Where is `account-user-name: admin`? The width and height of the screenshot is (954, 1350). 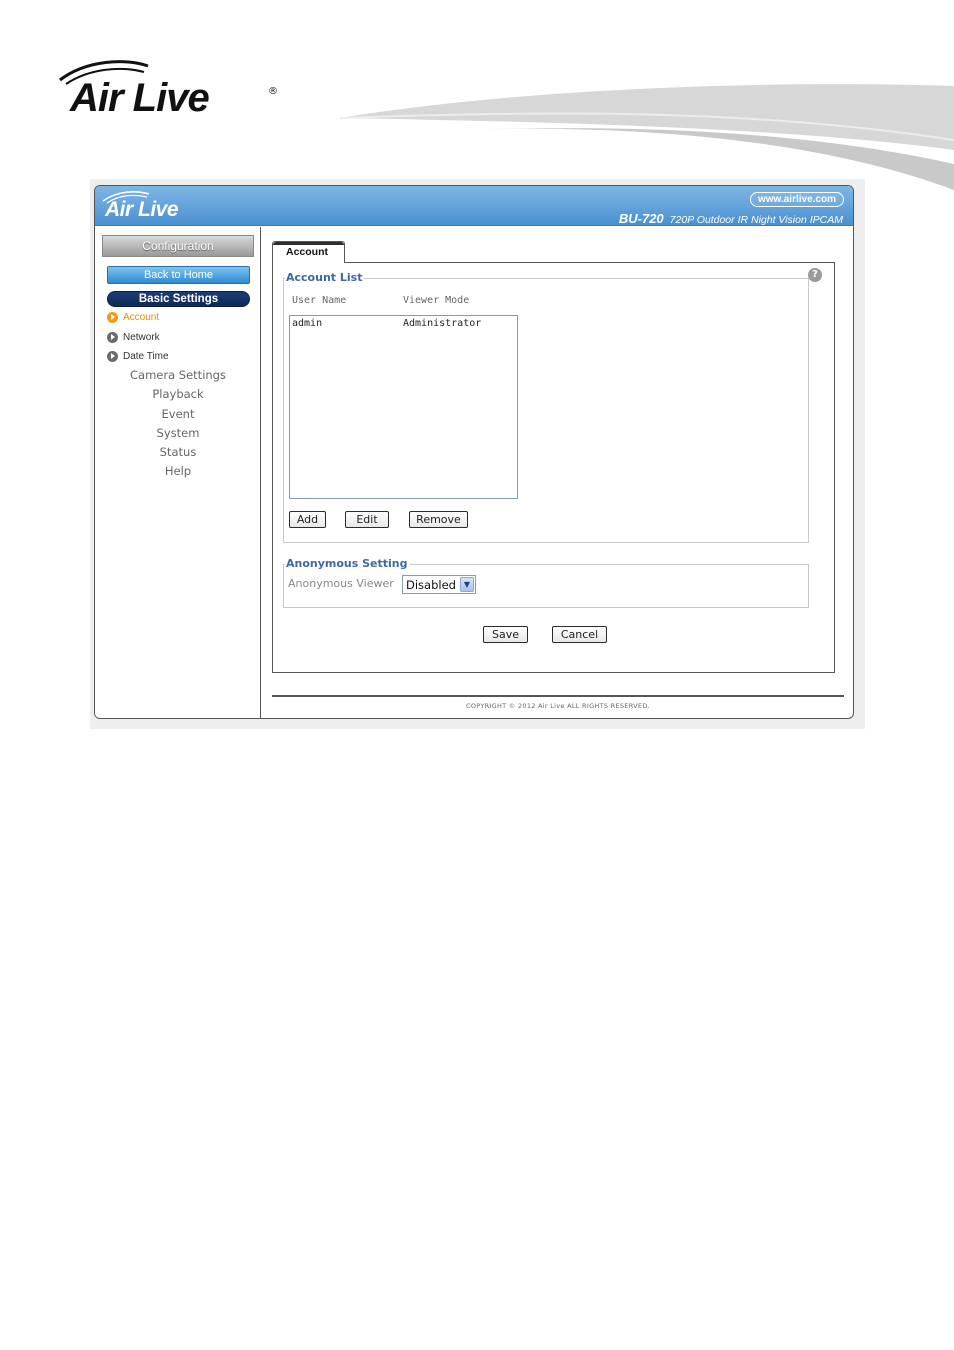
account-user-name: admin is located at coordinates (307, 323).